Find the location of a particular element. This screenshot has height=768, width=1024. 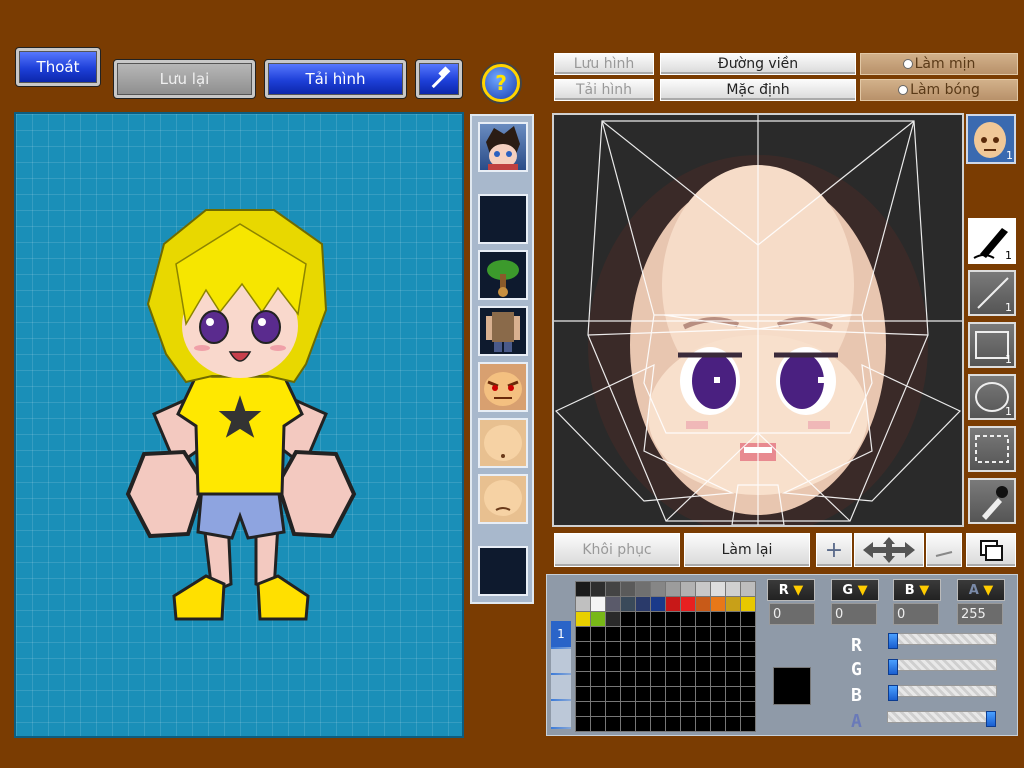

b-slider is located at coordinates (942, 693).